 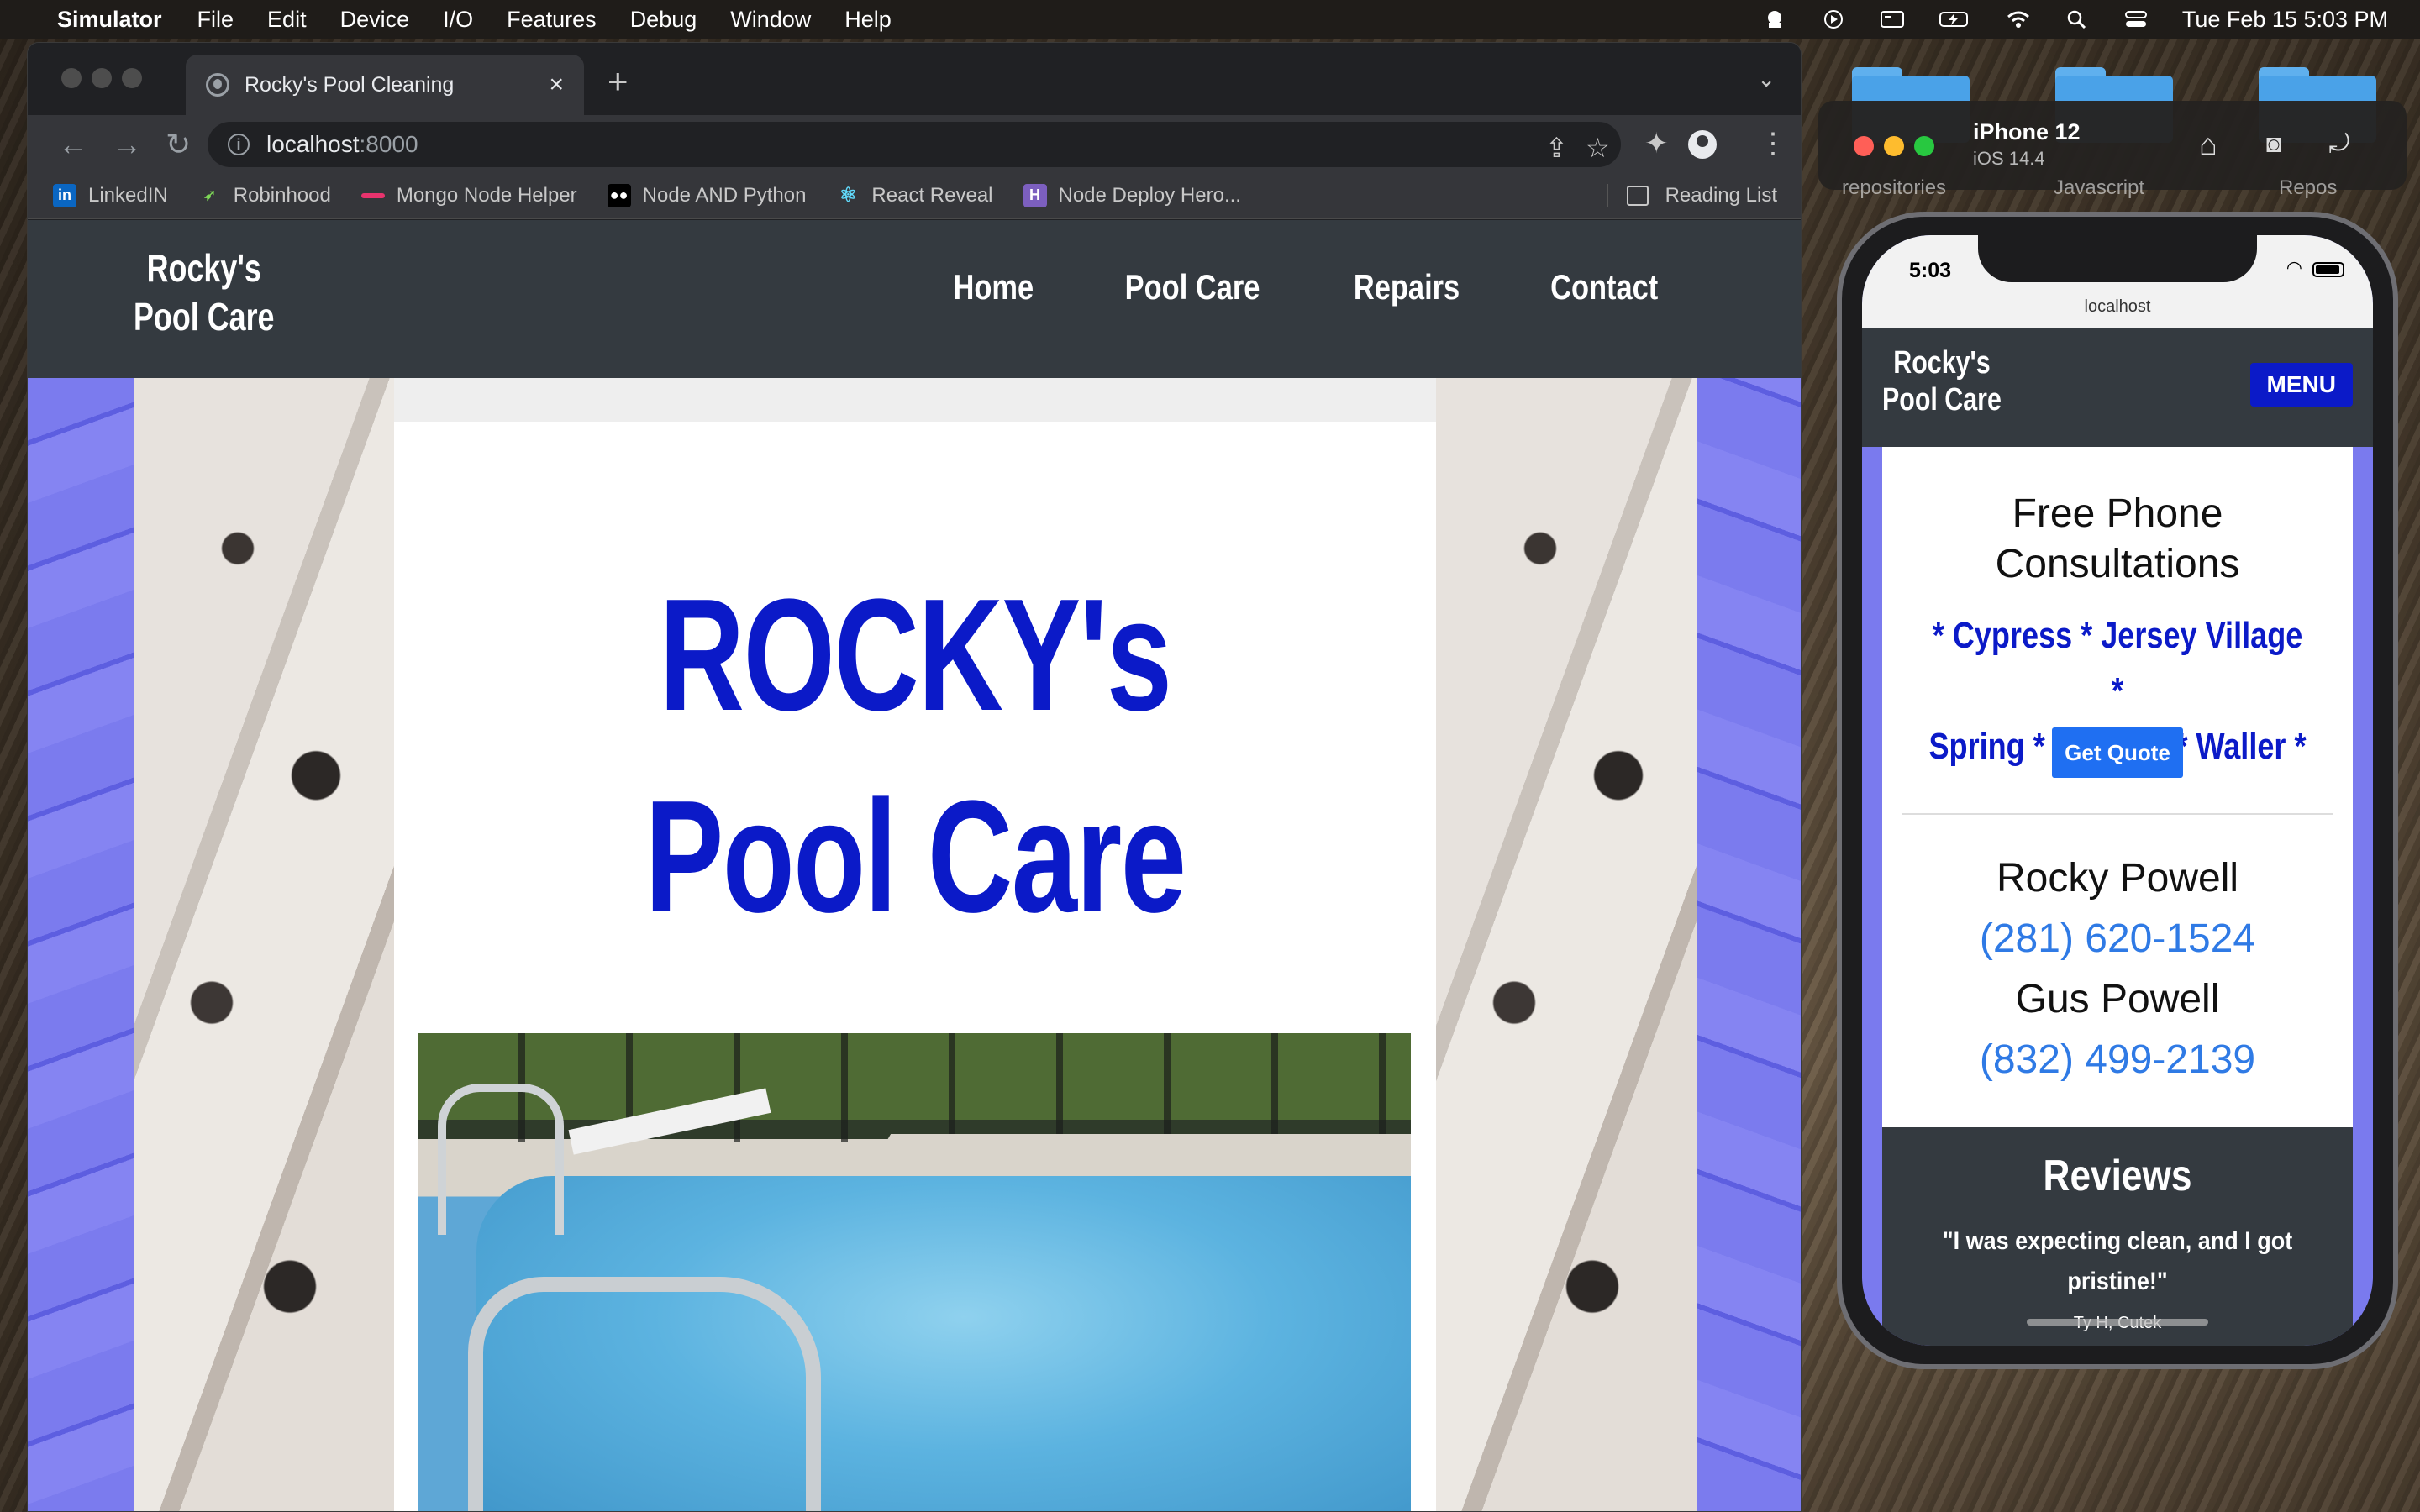 What do you see at coordinates (287, 20) in the screenshot?
I see `menu-edit: Edit` at bounding box center [287, 20].